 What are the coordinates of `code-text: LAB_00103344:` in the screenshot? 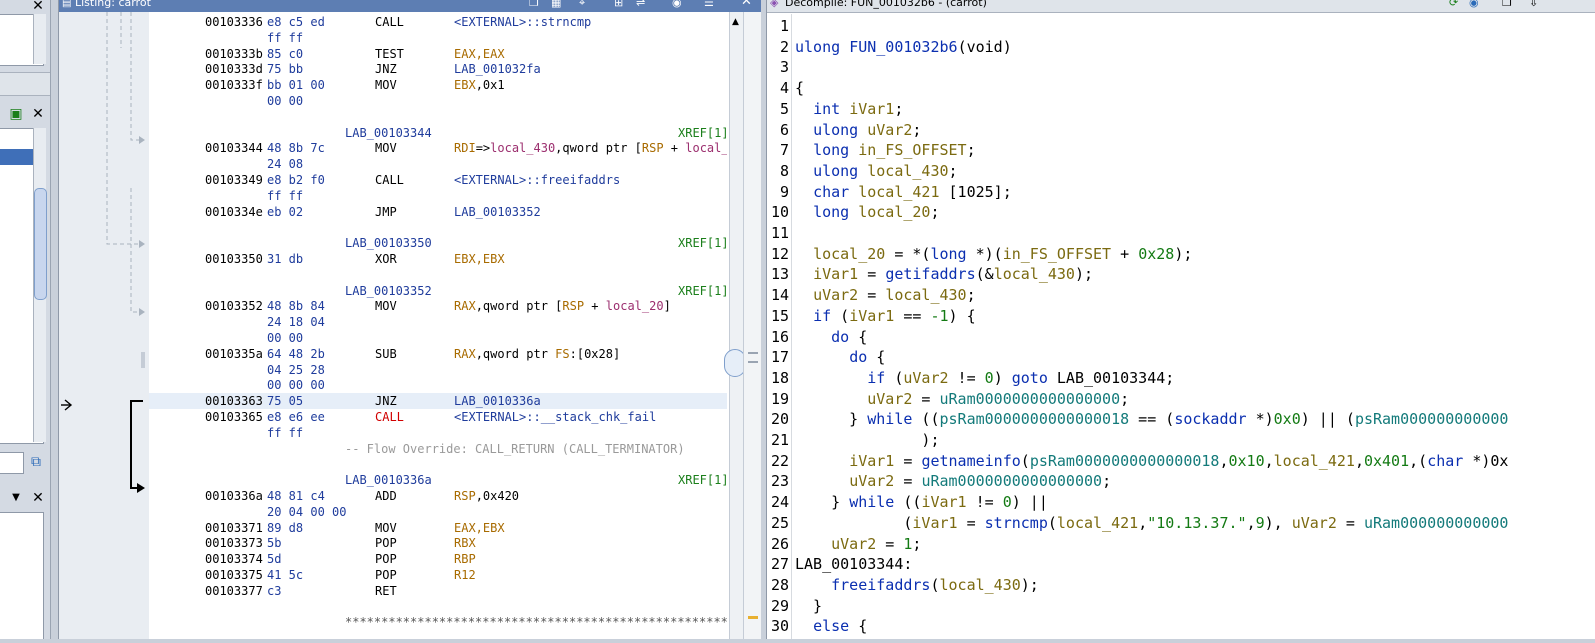 It's located at (853, 564).